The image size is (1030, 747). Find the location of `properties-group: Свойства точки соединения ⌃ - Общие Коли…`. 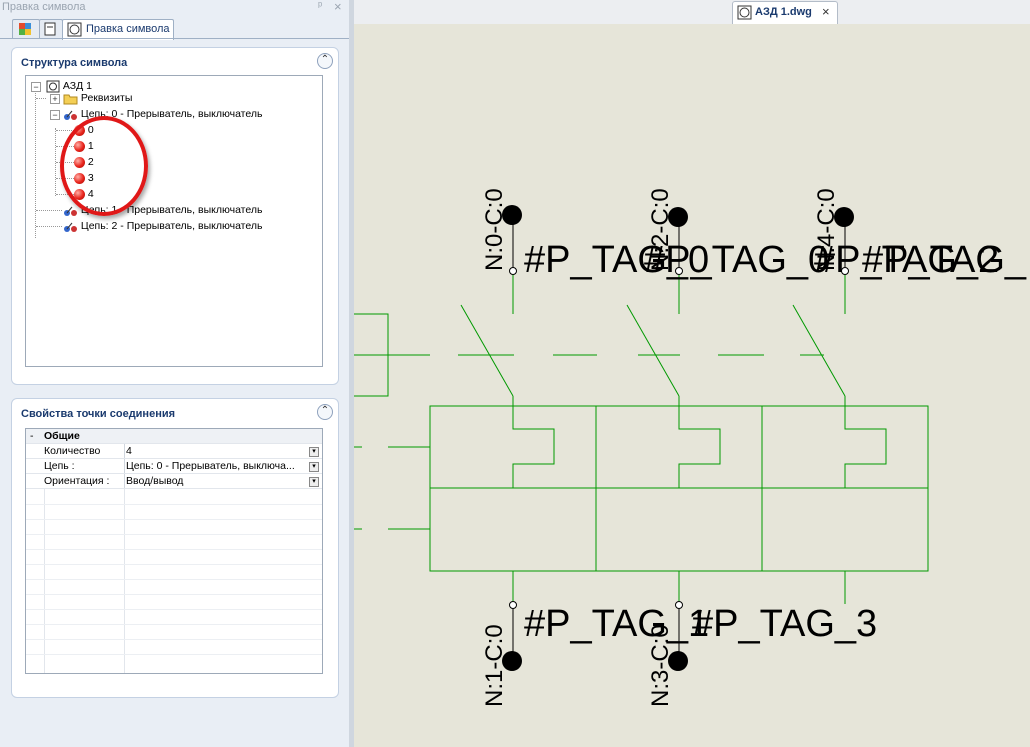

properties-group: Свойства точки соединения ⌃ - Общие Коли… is located at coordinates (175, 548).